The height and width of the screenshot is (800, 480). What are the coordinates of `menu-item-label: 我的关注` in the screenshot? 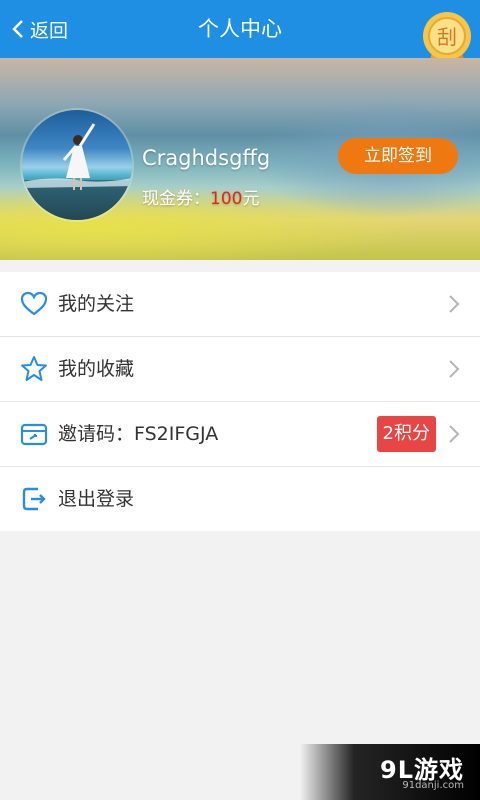 It's located at (96, 304).